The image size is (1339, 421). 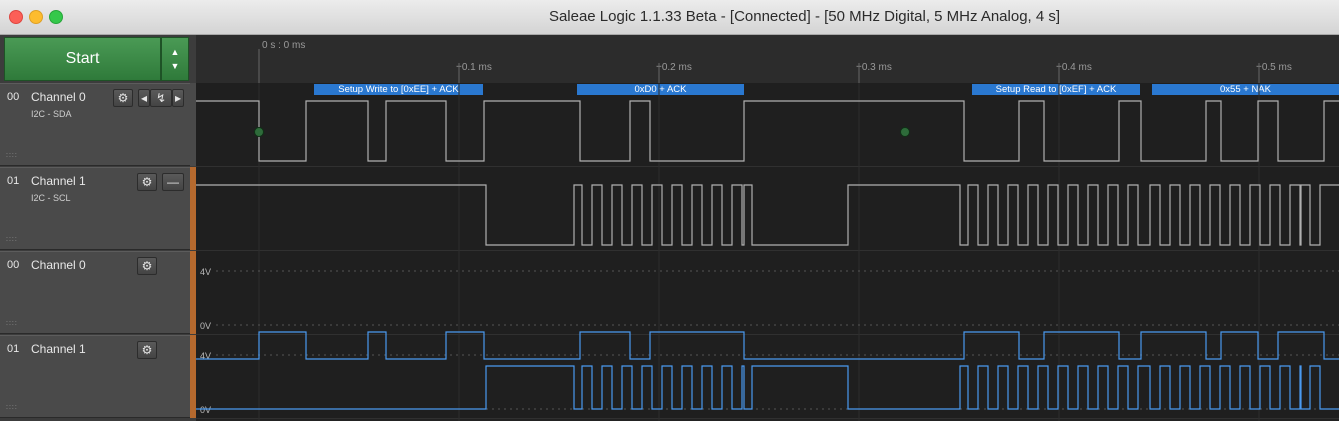 What do you see at coordinates (175, 66) in the screenshot?
I see `chevron-down-icon: ▼` at bounding box center [175, 66].